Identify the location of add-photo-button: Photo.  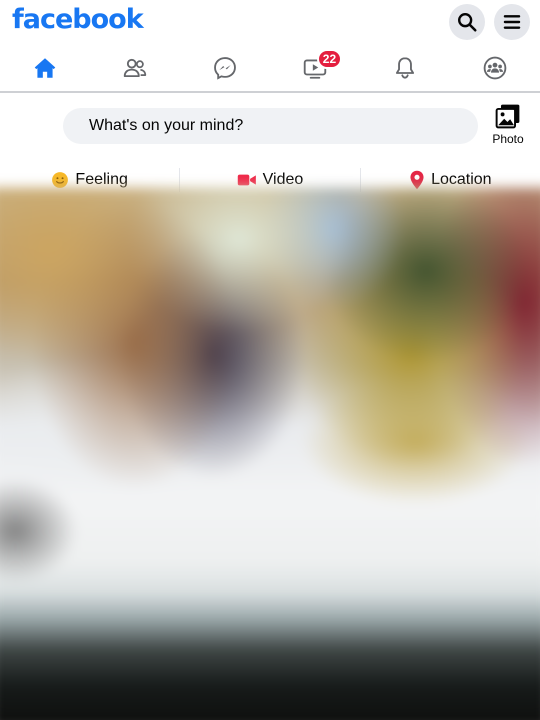
(508, 127).